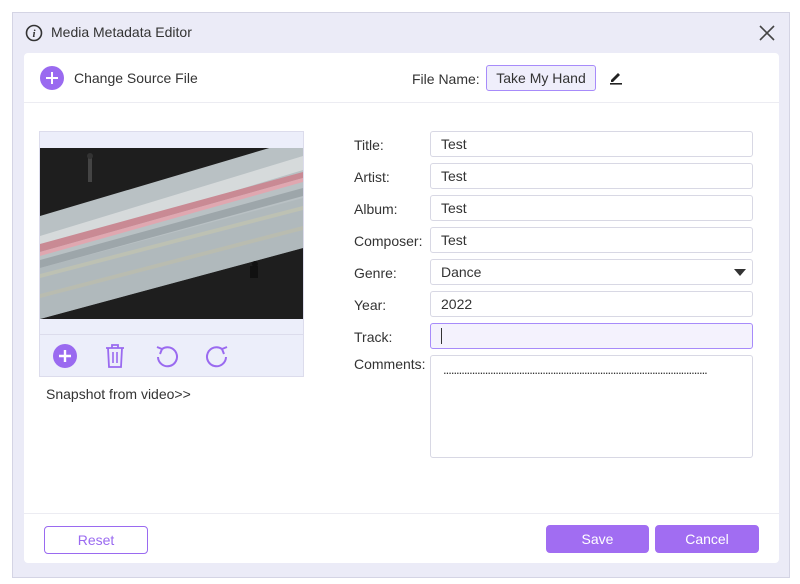 Image resolution: width=800 pixels, height=584 pixels. Describe the element at coordinates (388, 241) in the screenshot. I see `composer-label: Composer:` at that location.